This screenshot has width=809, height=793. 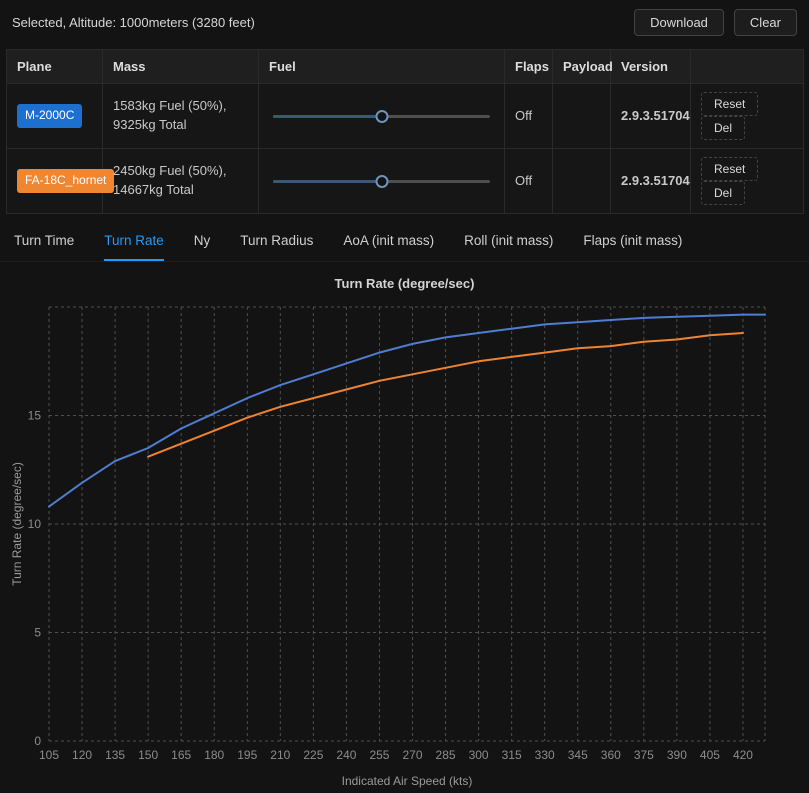 What do you see at coordinates (180, 181) in the screenshot?
I see `mass-cell: 2450kg Fuel (50%), 14667kg Total` at bounding box center [180, 181].